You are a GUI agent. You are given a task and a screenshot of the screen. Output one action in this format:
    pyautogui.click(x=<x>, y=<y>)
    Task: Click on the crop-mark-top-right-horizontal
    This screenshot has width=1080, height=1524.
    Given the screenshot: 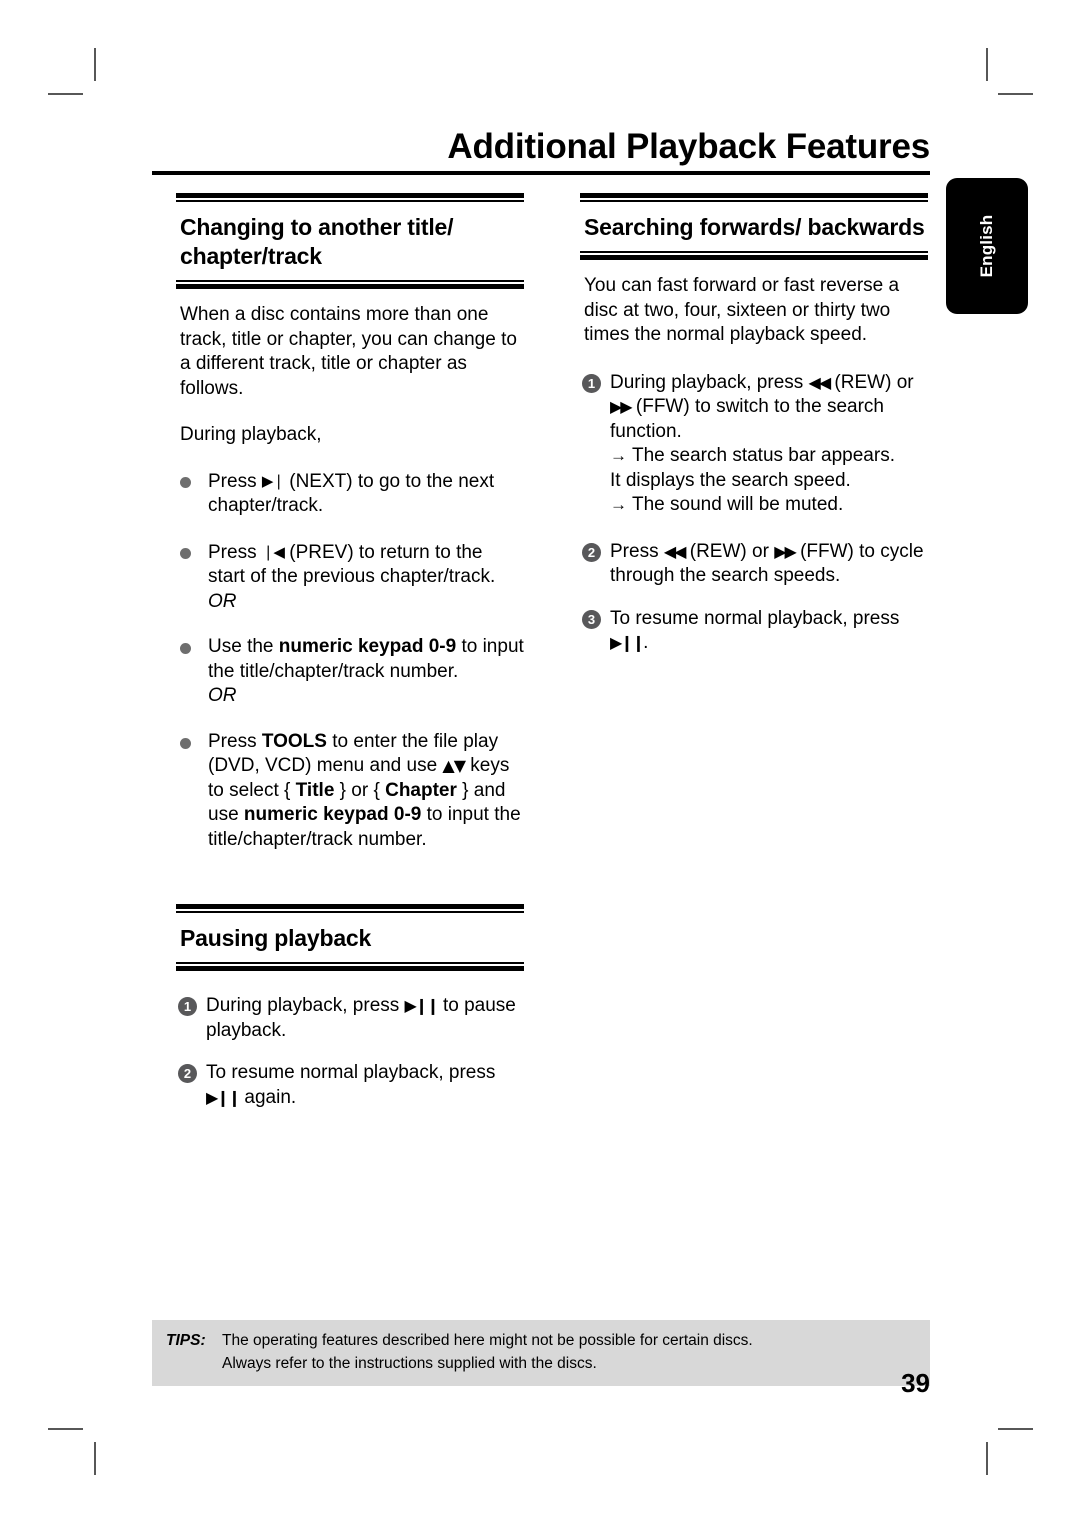 What is the action you would take?
    pyautogui.click(x=1015, y=94)
    